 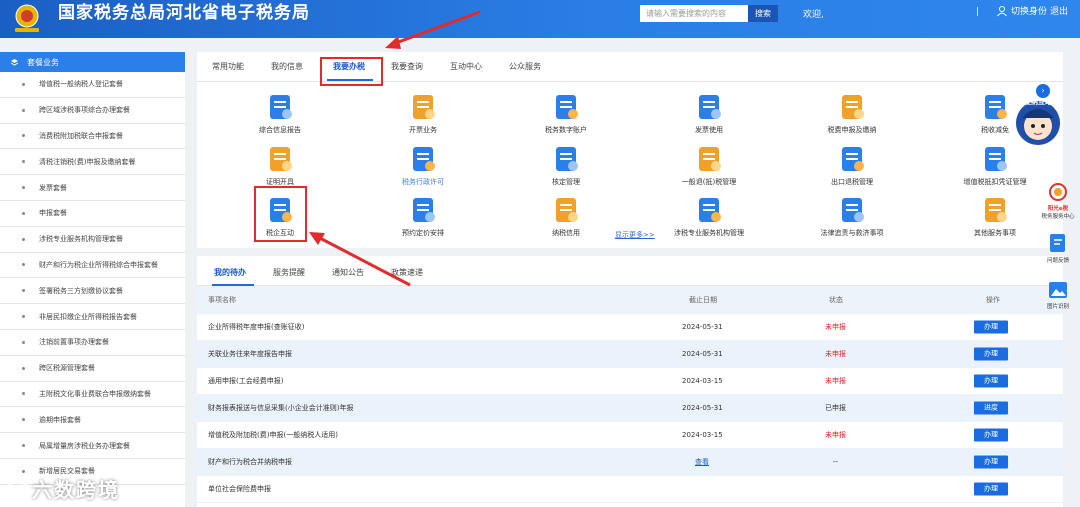 What do you see at coordinates (566, 182) in the screenshot?
I see `service-label: 核定管理` at bounding box center [566, 182].